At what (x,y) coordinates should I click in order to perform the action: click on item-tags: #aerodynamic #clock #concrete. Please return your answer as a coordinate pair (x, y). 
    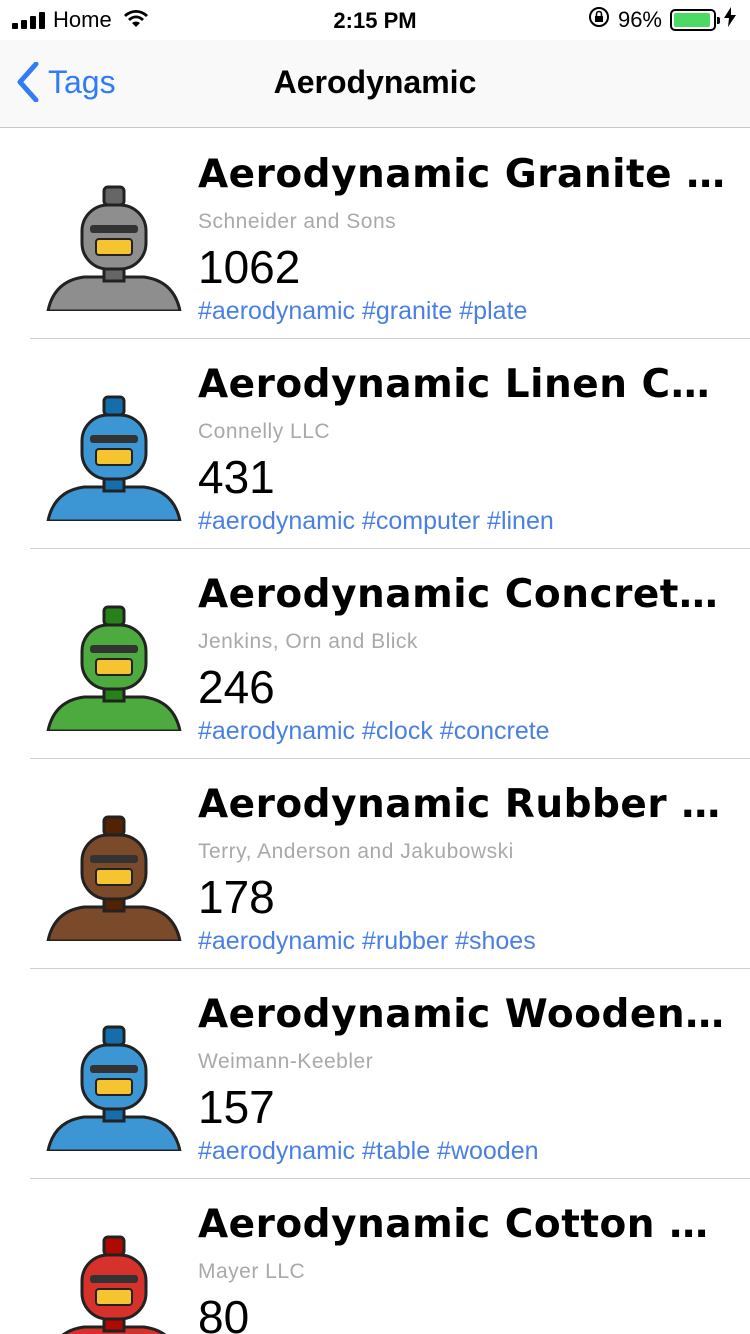
    Looking at the image, I should click on (463, 731).